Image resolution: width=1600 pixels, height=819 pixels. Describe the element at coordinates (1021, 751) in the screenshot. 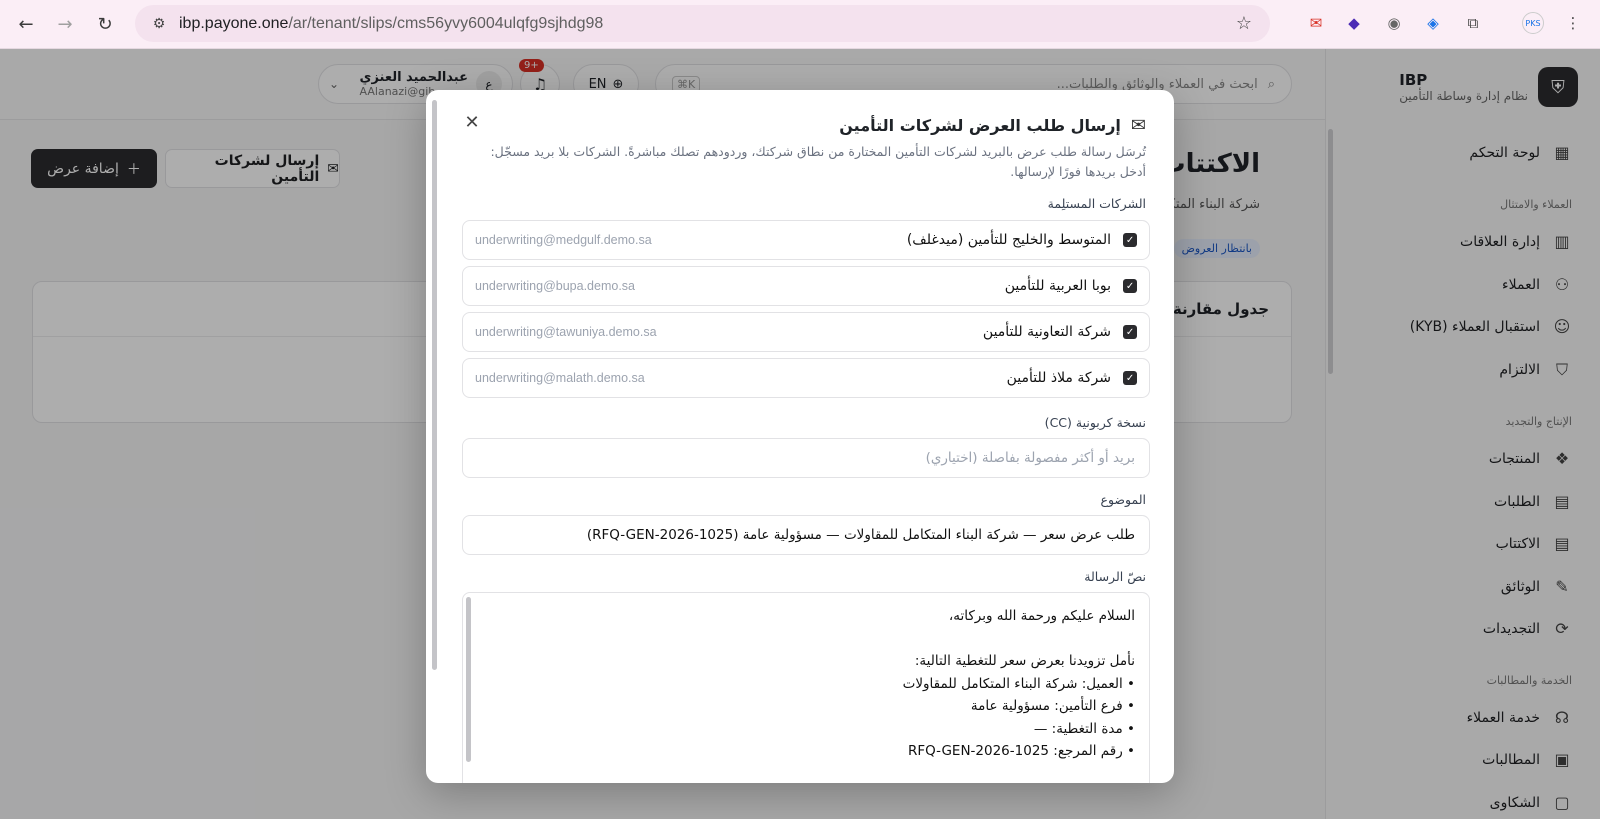

I see `body-line: • رقم المرجع: RFQ-GEN-2026-1025` at that location.